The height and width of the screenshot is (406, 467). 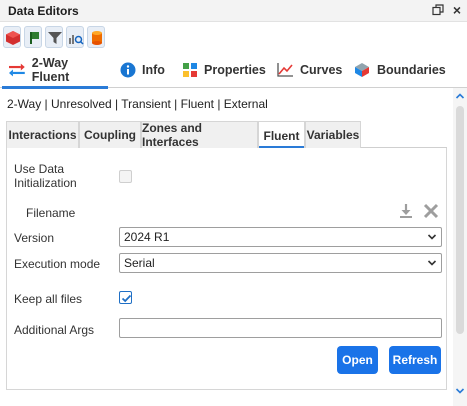 I want to click on tab-label: Interactions, so click(x=42, y=135).